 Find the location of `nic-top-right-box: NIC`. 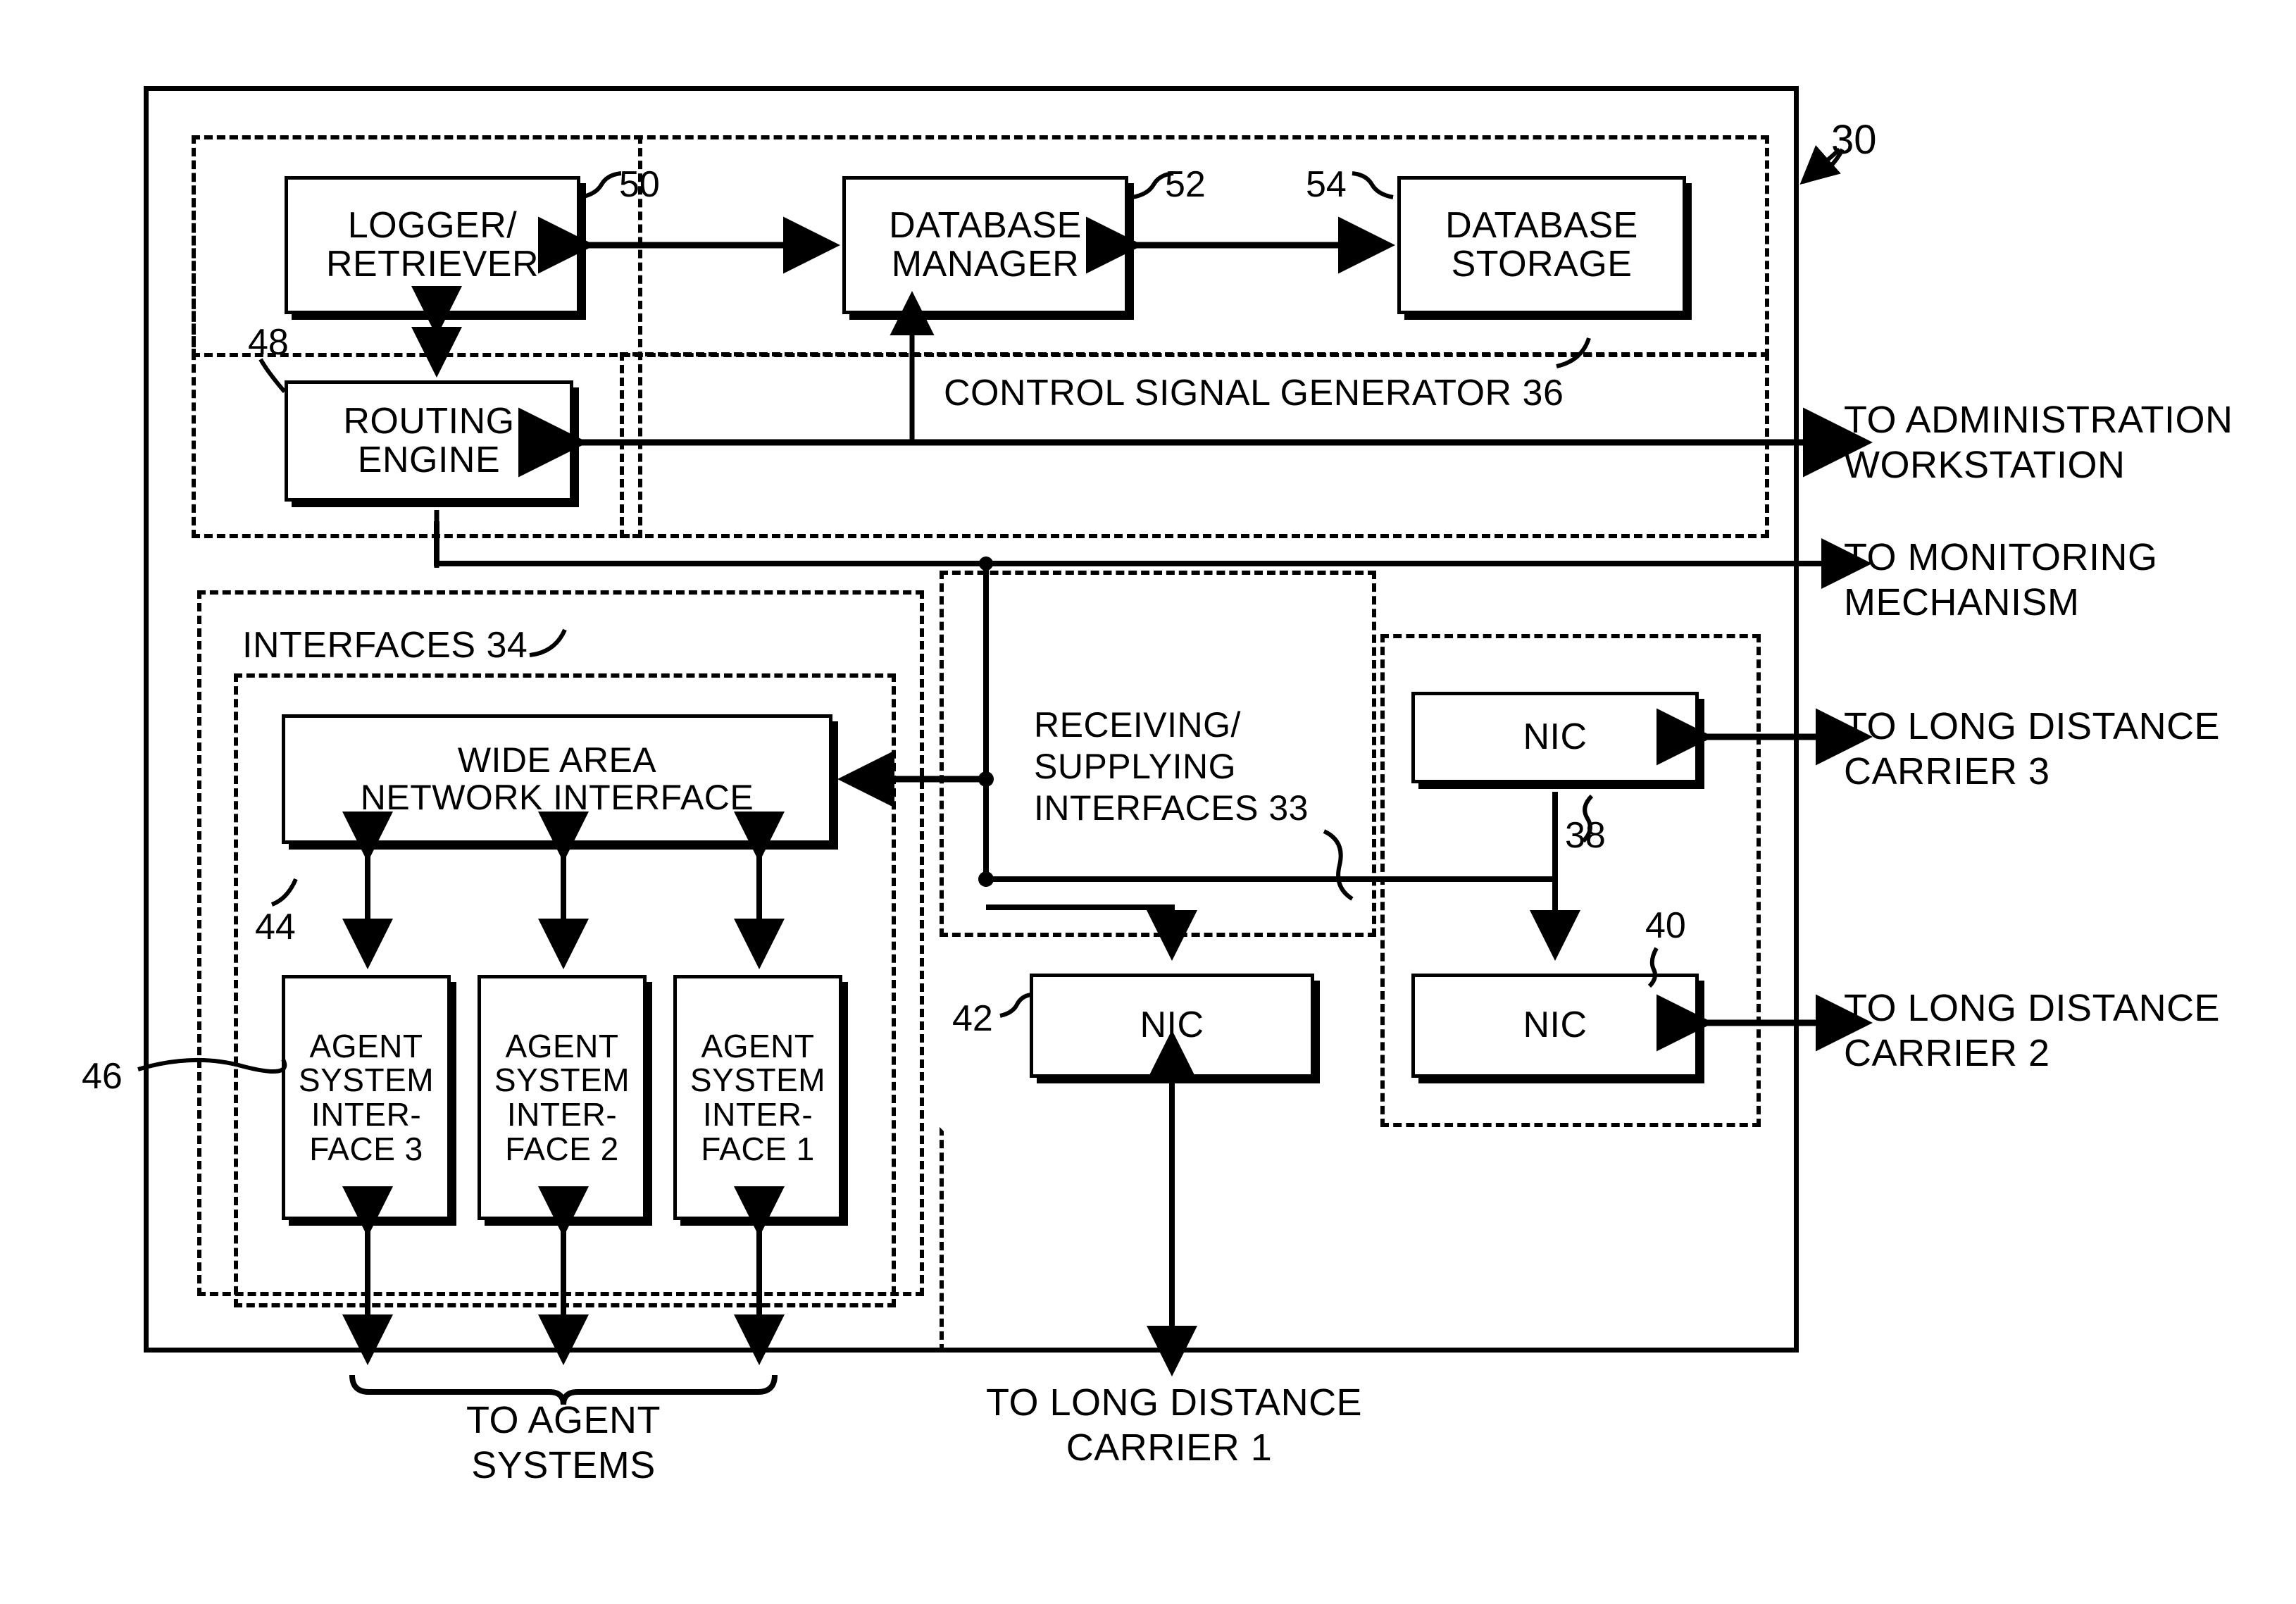

nic-top-right-box: NIC is located at coordinates (1555, 738).